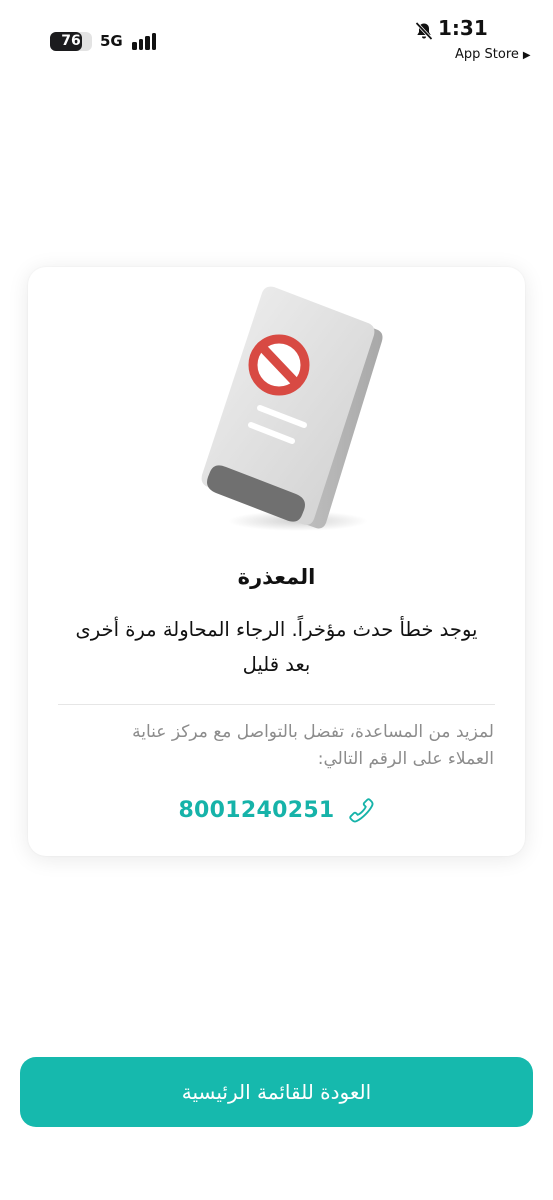  What do you see at coordinates (147, 41) in the screenshot?
I see `signal-icon` at bounding box center [147, 41].